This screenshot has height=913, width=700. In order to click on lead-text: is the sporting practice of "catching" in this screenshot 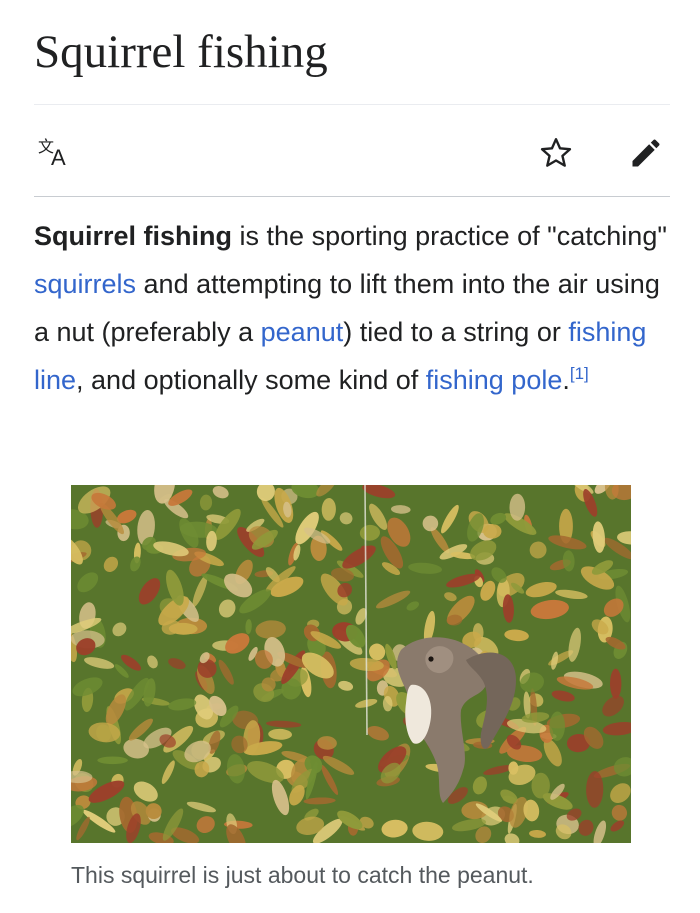, I will do `click(449, 236)`.